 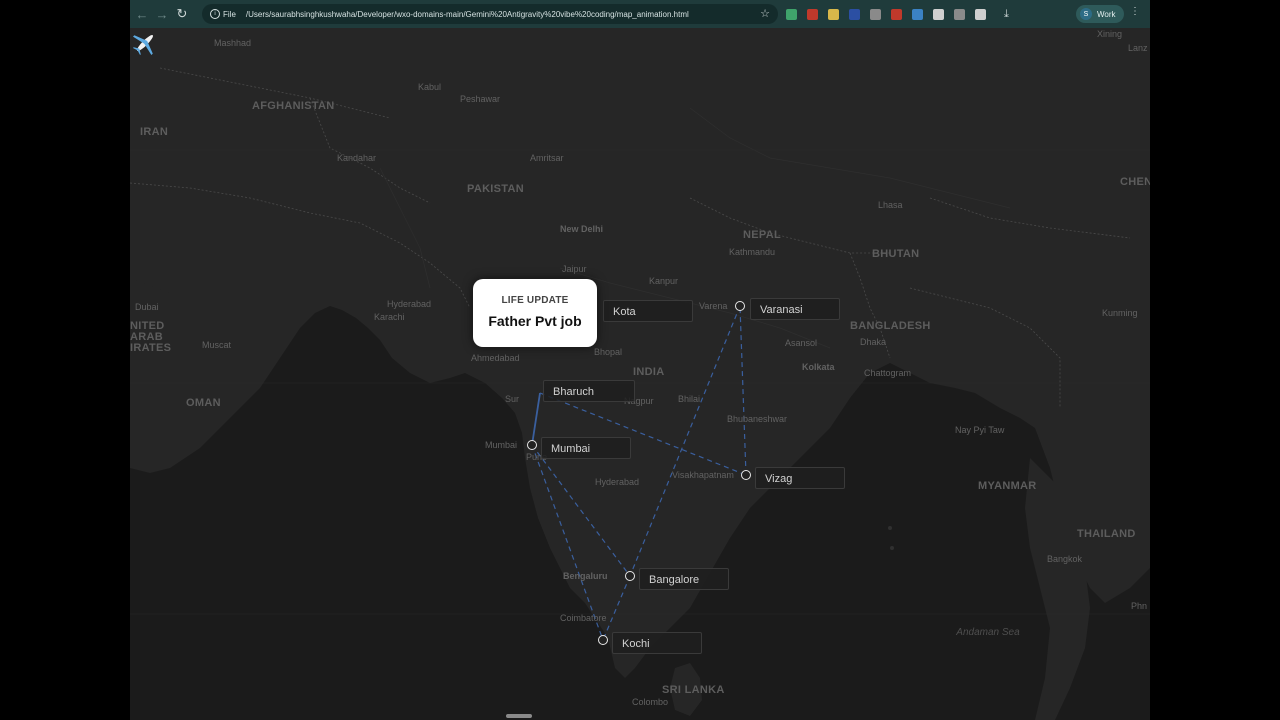 What do you see at coordinates (1086, 14) in the screenshot?
I see `avatar: S` at bounding box center [1086, 14].